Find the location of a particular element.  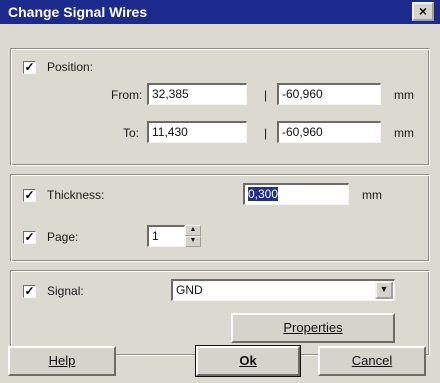

from-y-field: -60,960 is located at coordinates (329, 94).